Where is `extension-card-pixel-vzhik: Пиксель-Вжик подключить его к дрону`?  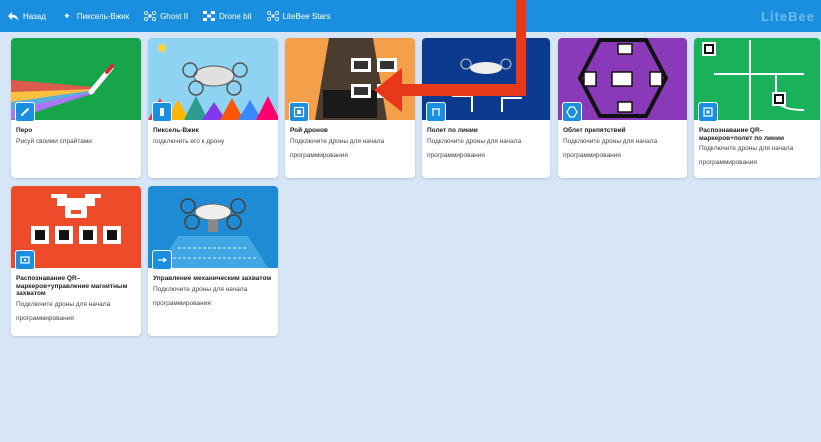
extension-card-pixel-vzhik: Пиксель-Вжик подключить его к дрону is located at coordinates (213, 108).